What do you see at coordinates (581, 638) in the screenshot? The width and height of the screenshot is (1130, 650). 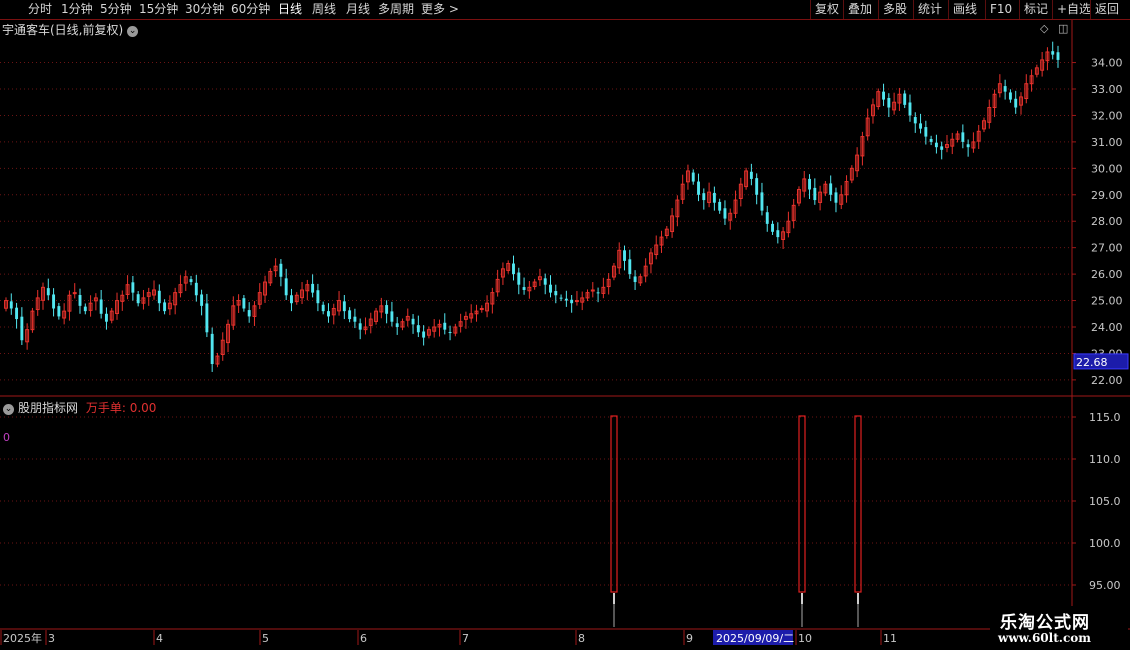 I see `date-axis-label: 8` at bounding box center [581, 638].